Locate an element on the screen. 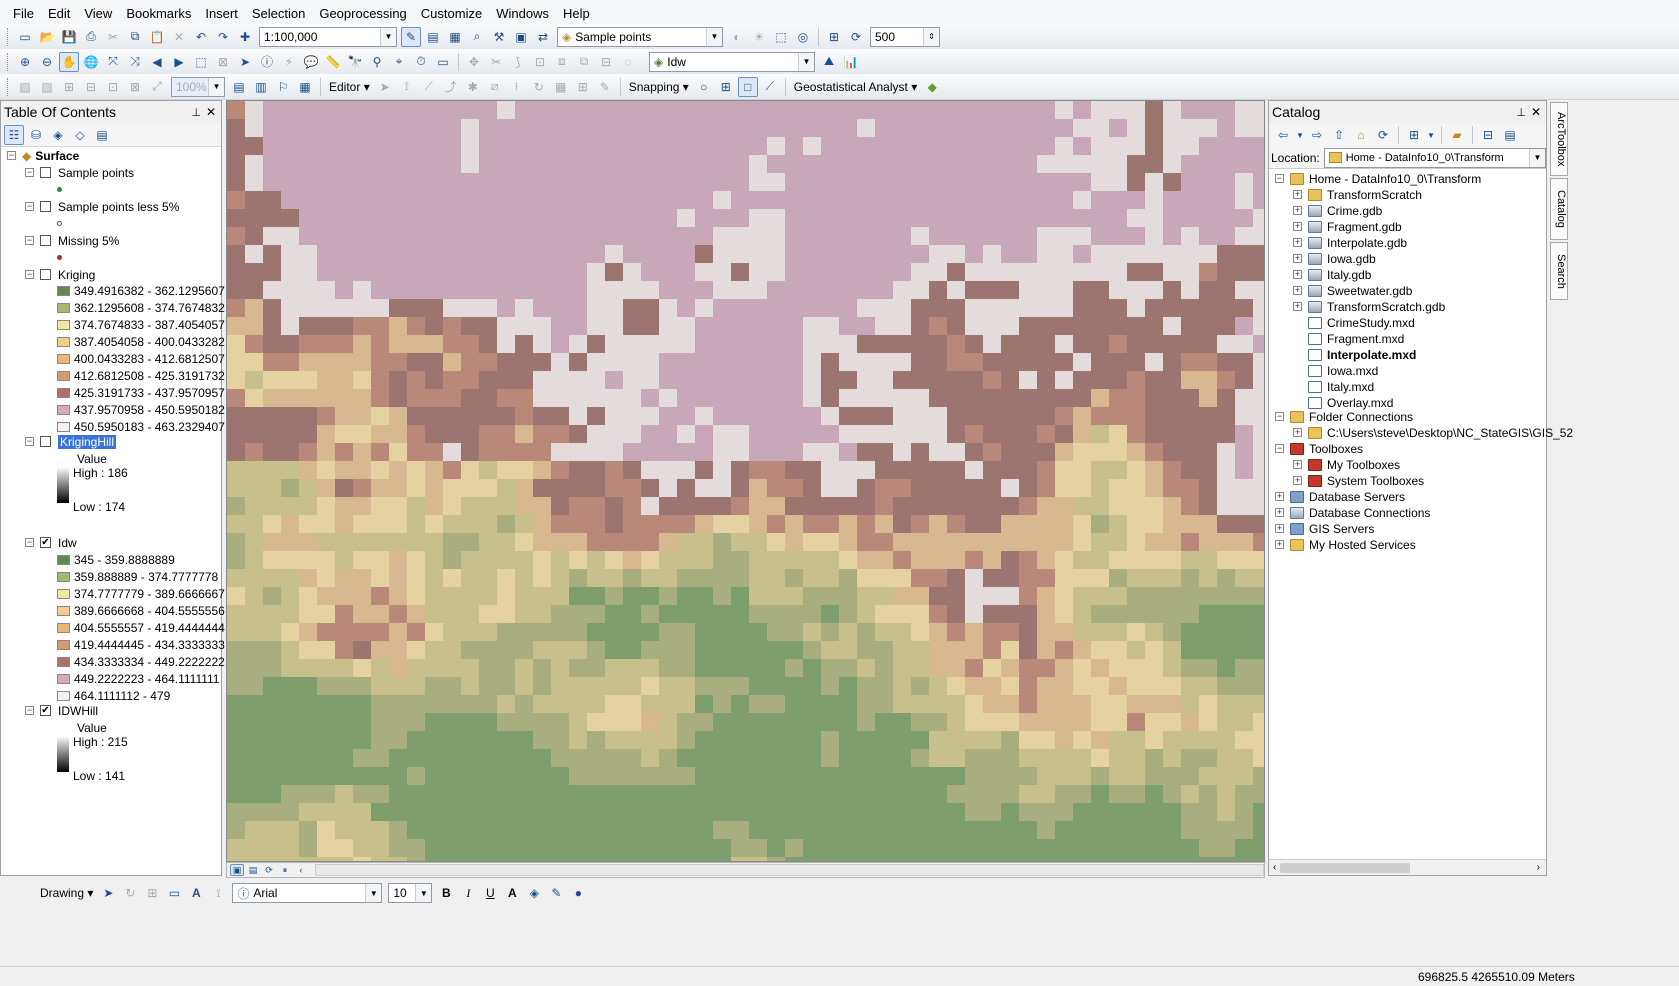 This screenshot has height=986, width=1679. create-viewer-icon: ▭ is located at coordinates (443, 62).